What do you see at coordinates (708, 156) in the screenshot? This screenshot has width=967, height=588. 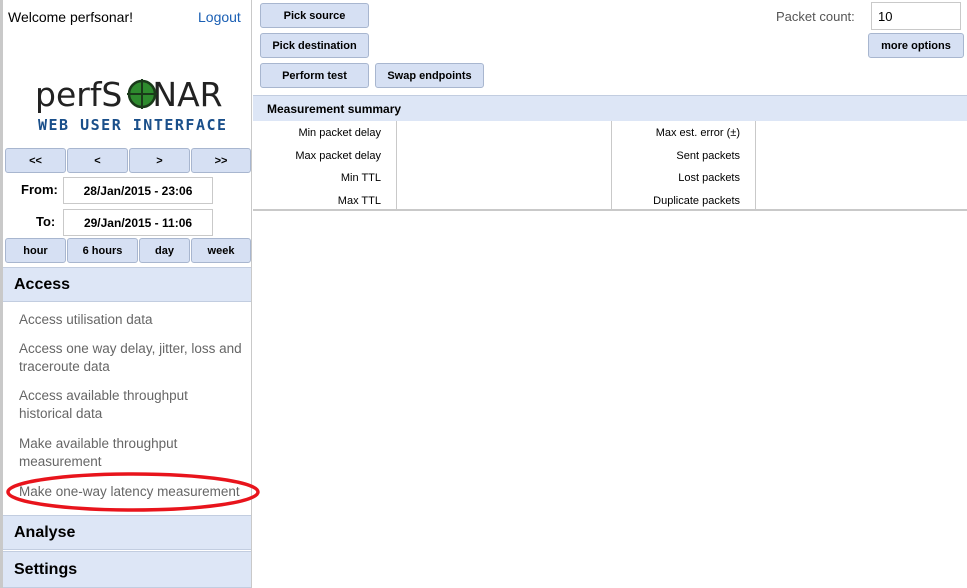 I see `sent-packets-label: Sent packets` at bounding box center [708, 156].